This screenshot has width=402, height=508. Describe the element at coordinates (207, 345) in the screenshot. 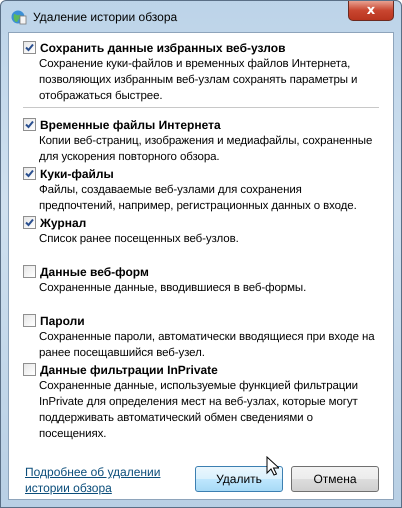

I see `option-description: Сохраненные пароли, автоматически вводящиеся при входе на ранее посещавшийся веб-узел.` at that location.